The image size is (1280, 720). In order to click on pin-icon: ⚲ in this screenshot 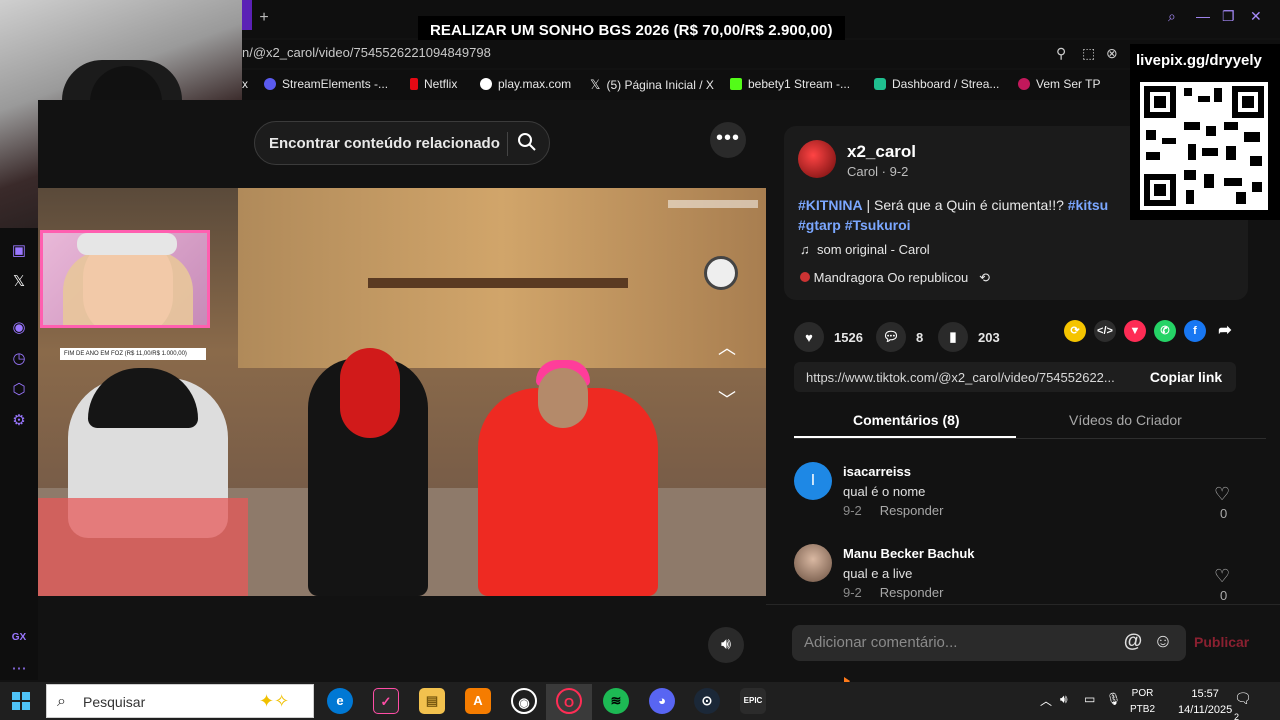, I will do `click(1061, 53)`.